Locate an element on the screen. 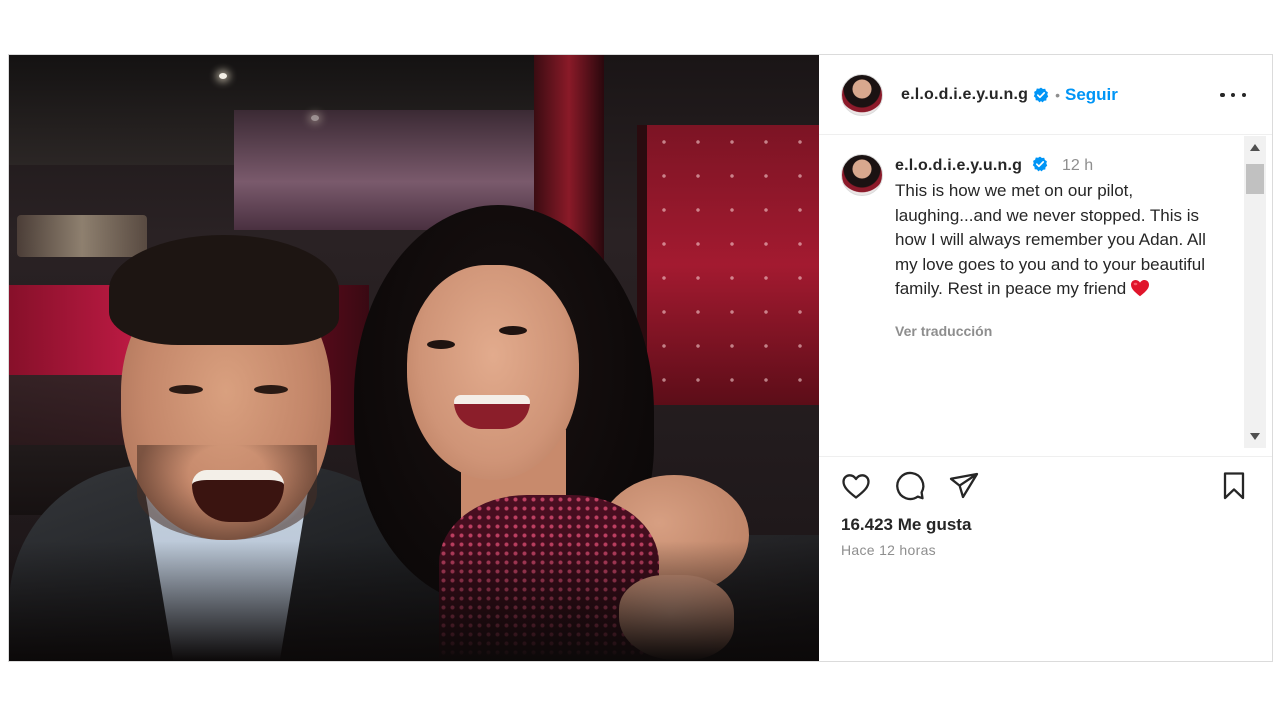 The image size is (1280, 720). tufted-panel is located at coordinates (728, 265).